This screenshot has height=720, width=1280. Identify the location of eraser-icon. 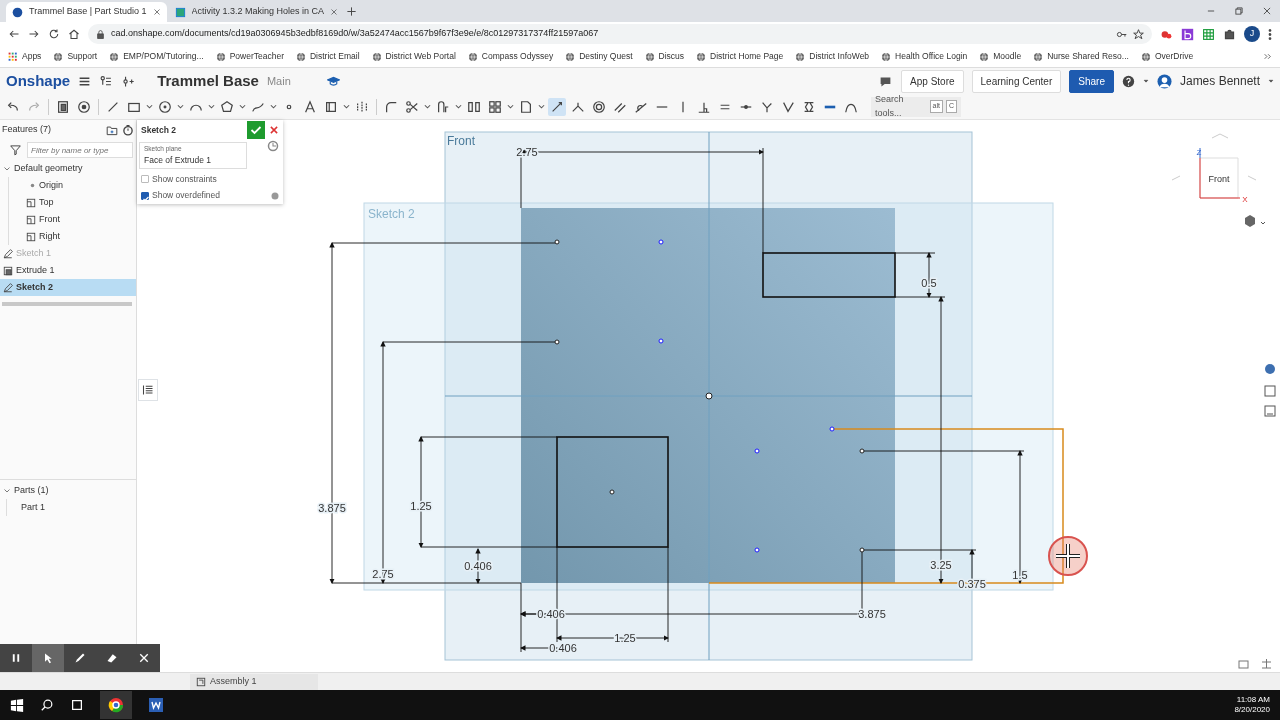
(112, 658).